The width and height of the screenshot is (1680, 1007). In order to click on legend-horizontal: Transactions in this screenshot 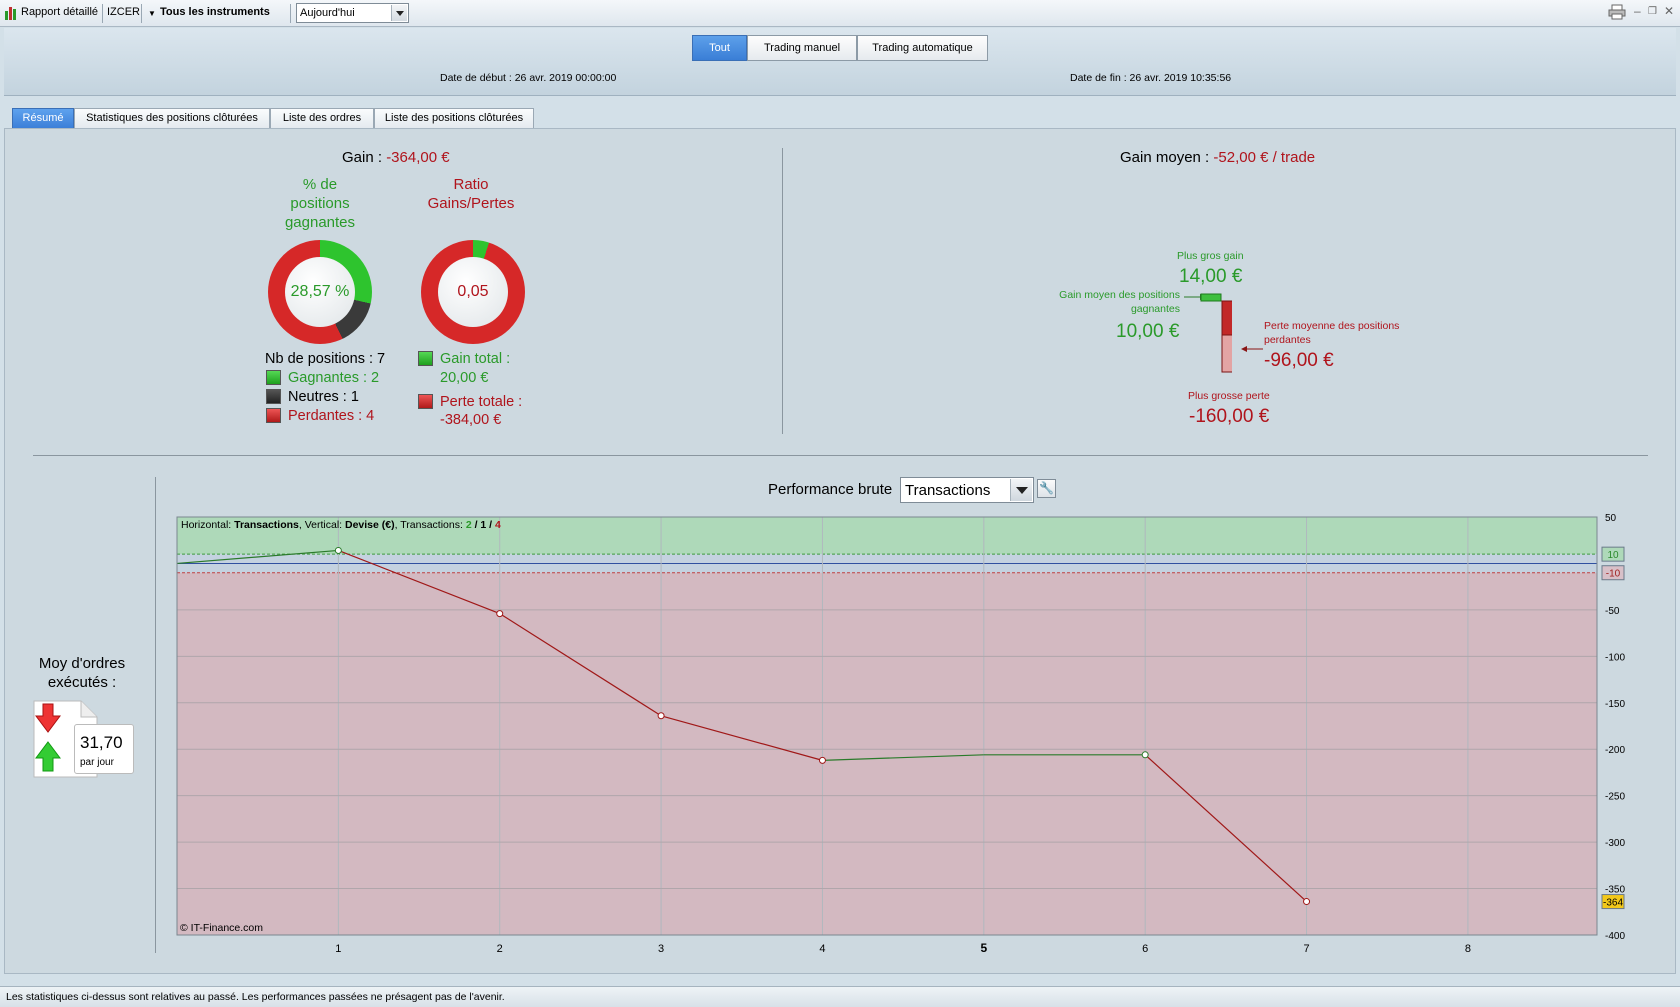, I will do `click(266, 525)`.